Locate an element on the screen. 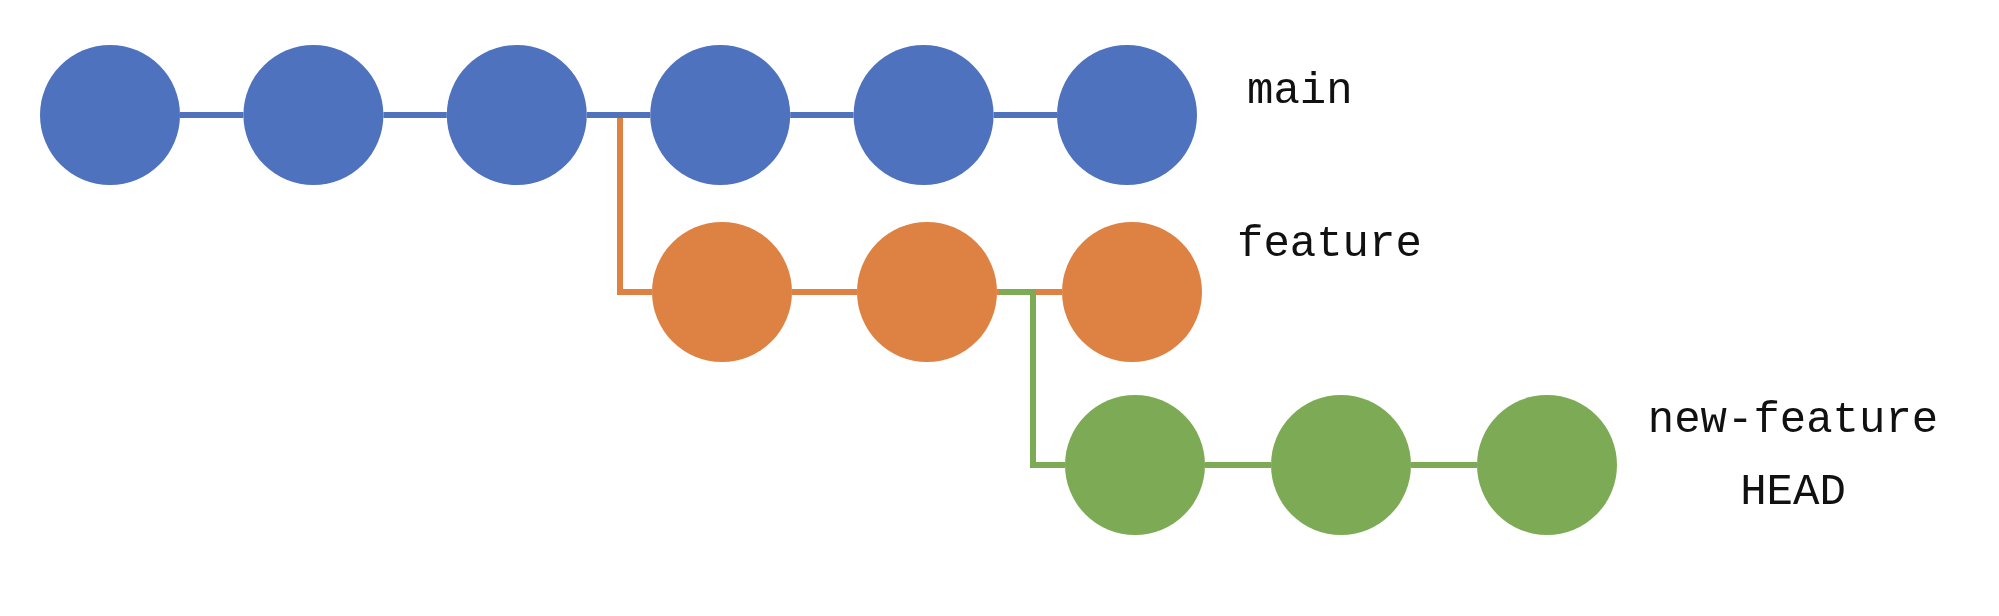 This screenshot has height=616, width=1999. branch-label: main is located at coordinates (1300, 91).